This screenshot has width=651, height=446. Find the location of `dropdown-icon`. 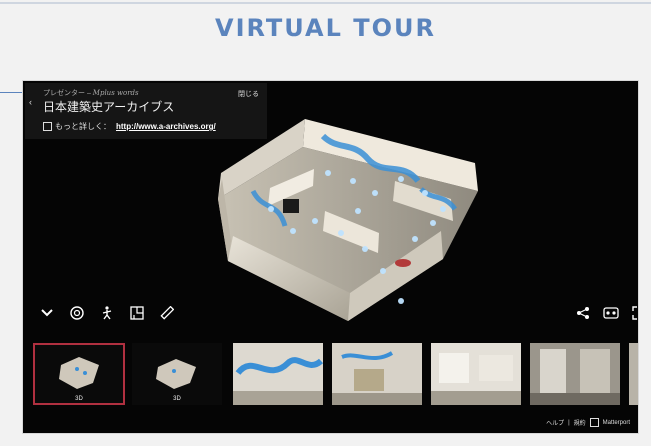

dropdown-icon is located at coordinates (47, 313).